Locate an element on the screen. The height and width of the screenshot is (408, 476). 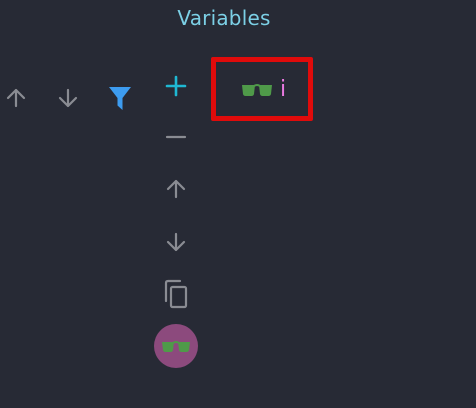
filter-button is located at coordinates (120, 98).